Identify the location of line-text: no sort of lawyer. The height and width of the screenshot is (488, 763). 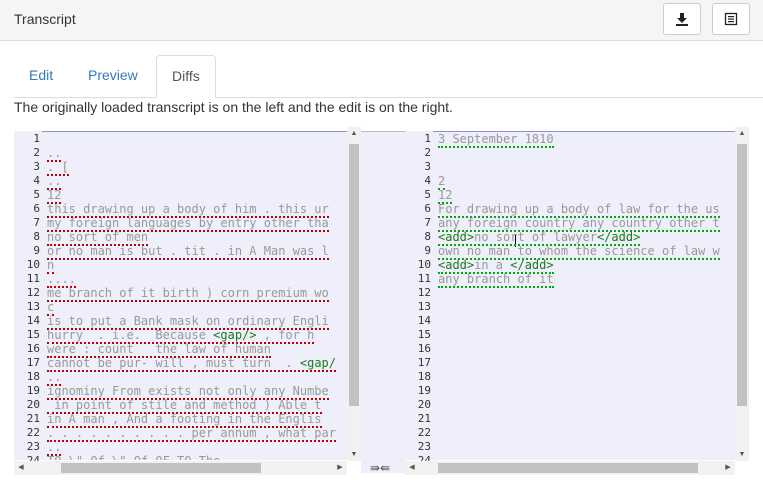
(535, 237).